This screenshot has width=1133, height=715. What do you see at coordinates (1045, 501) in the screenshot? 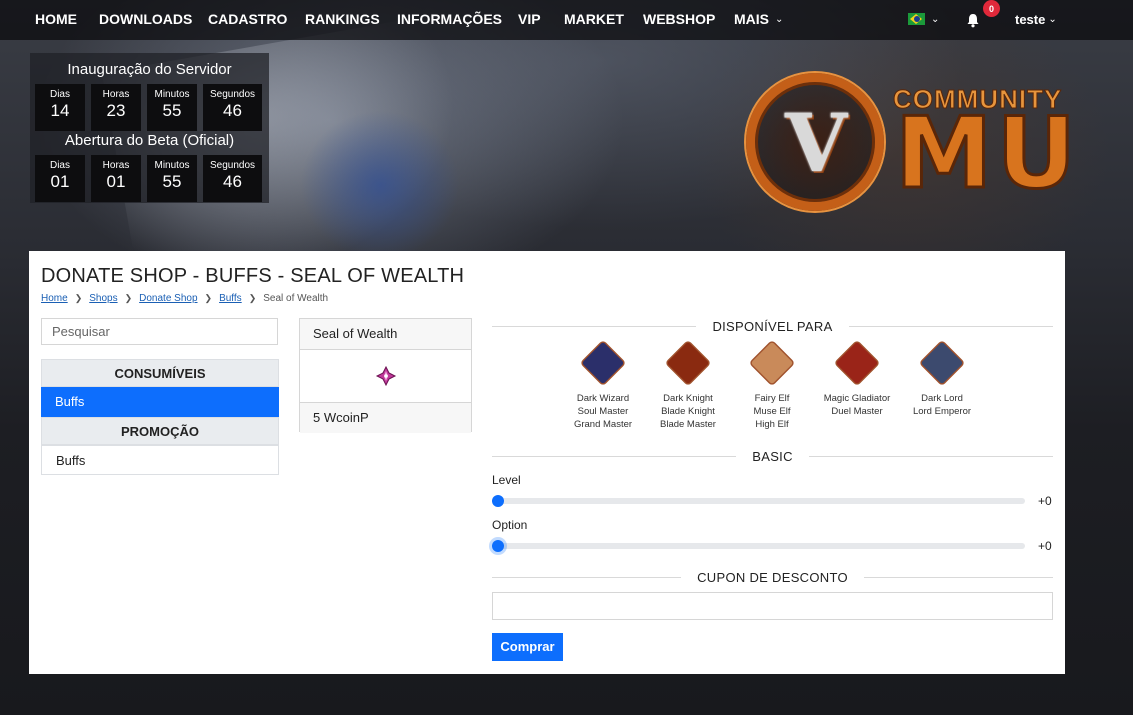
I see `level-value: +0` at bounding box center [1045, 501].